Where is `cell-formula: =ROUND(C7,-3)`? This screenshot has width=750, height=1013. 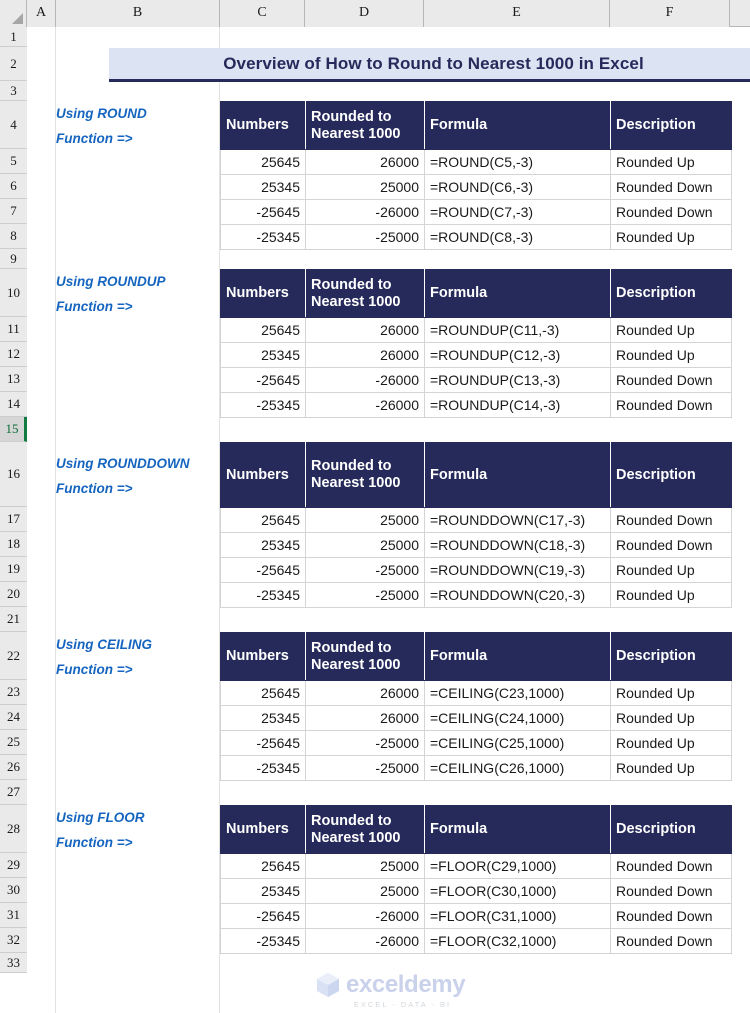 cell-formula: =ROUND(C7,-3) is located at coordinates (517, 212).